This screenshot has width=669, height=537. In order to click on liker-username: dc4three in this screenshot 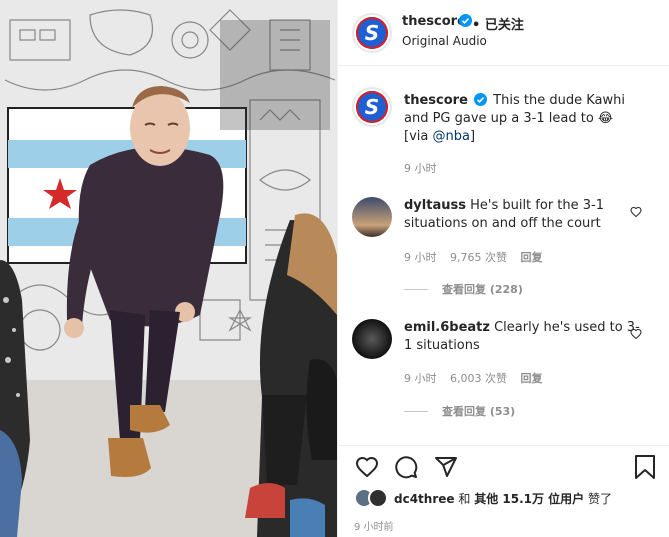, I will do `click(424, 499)`.